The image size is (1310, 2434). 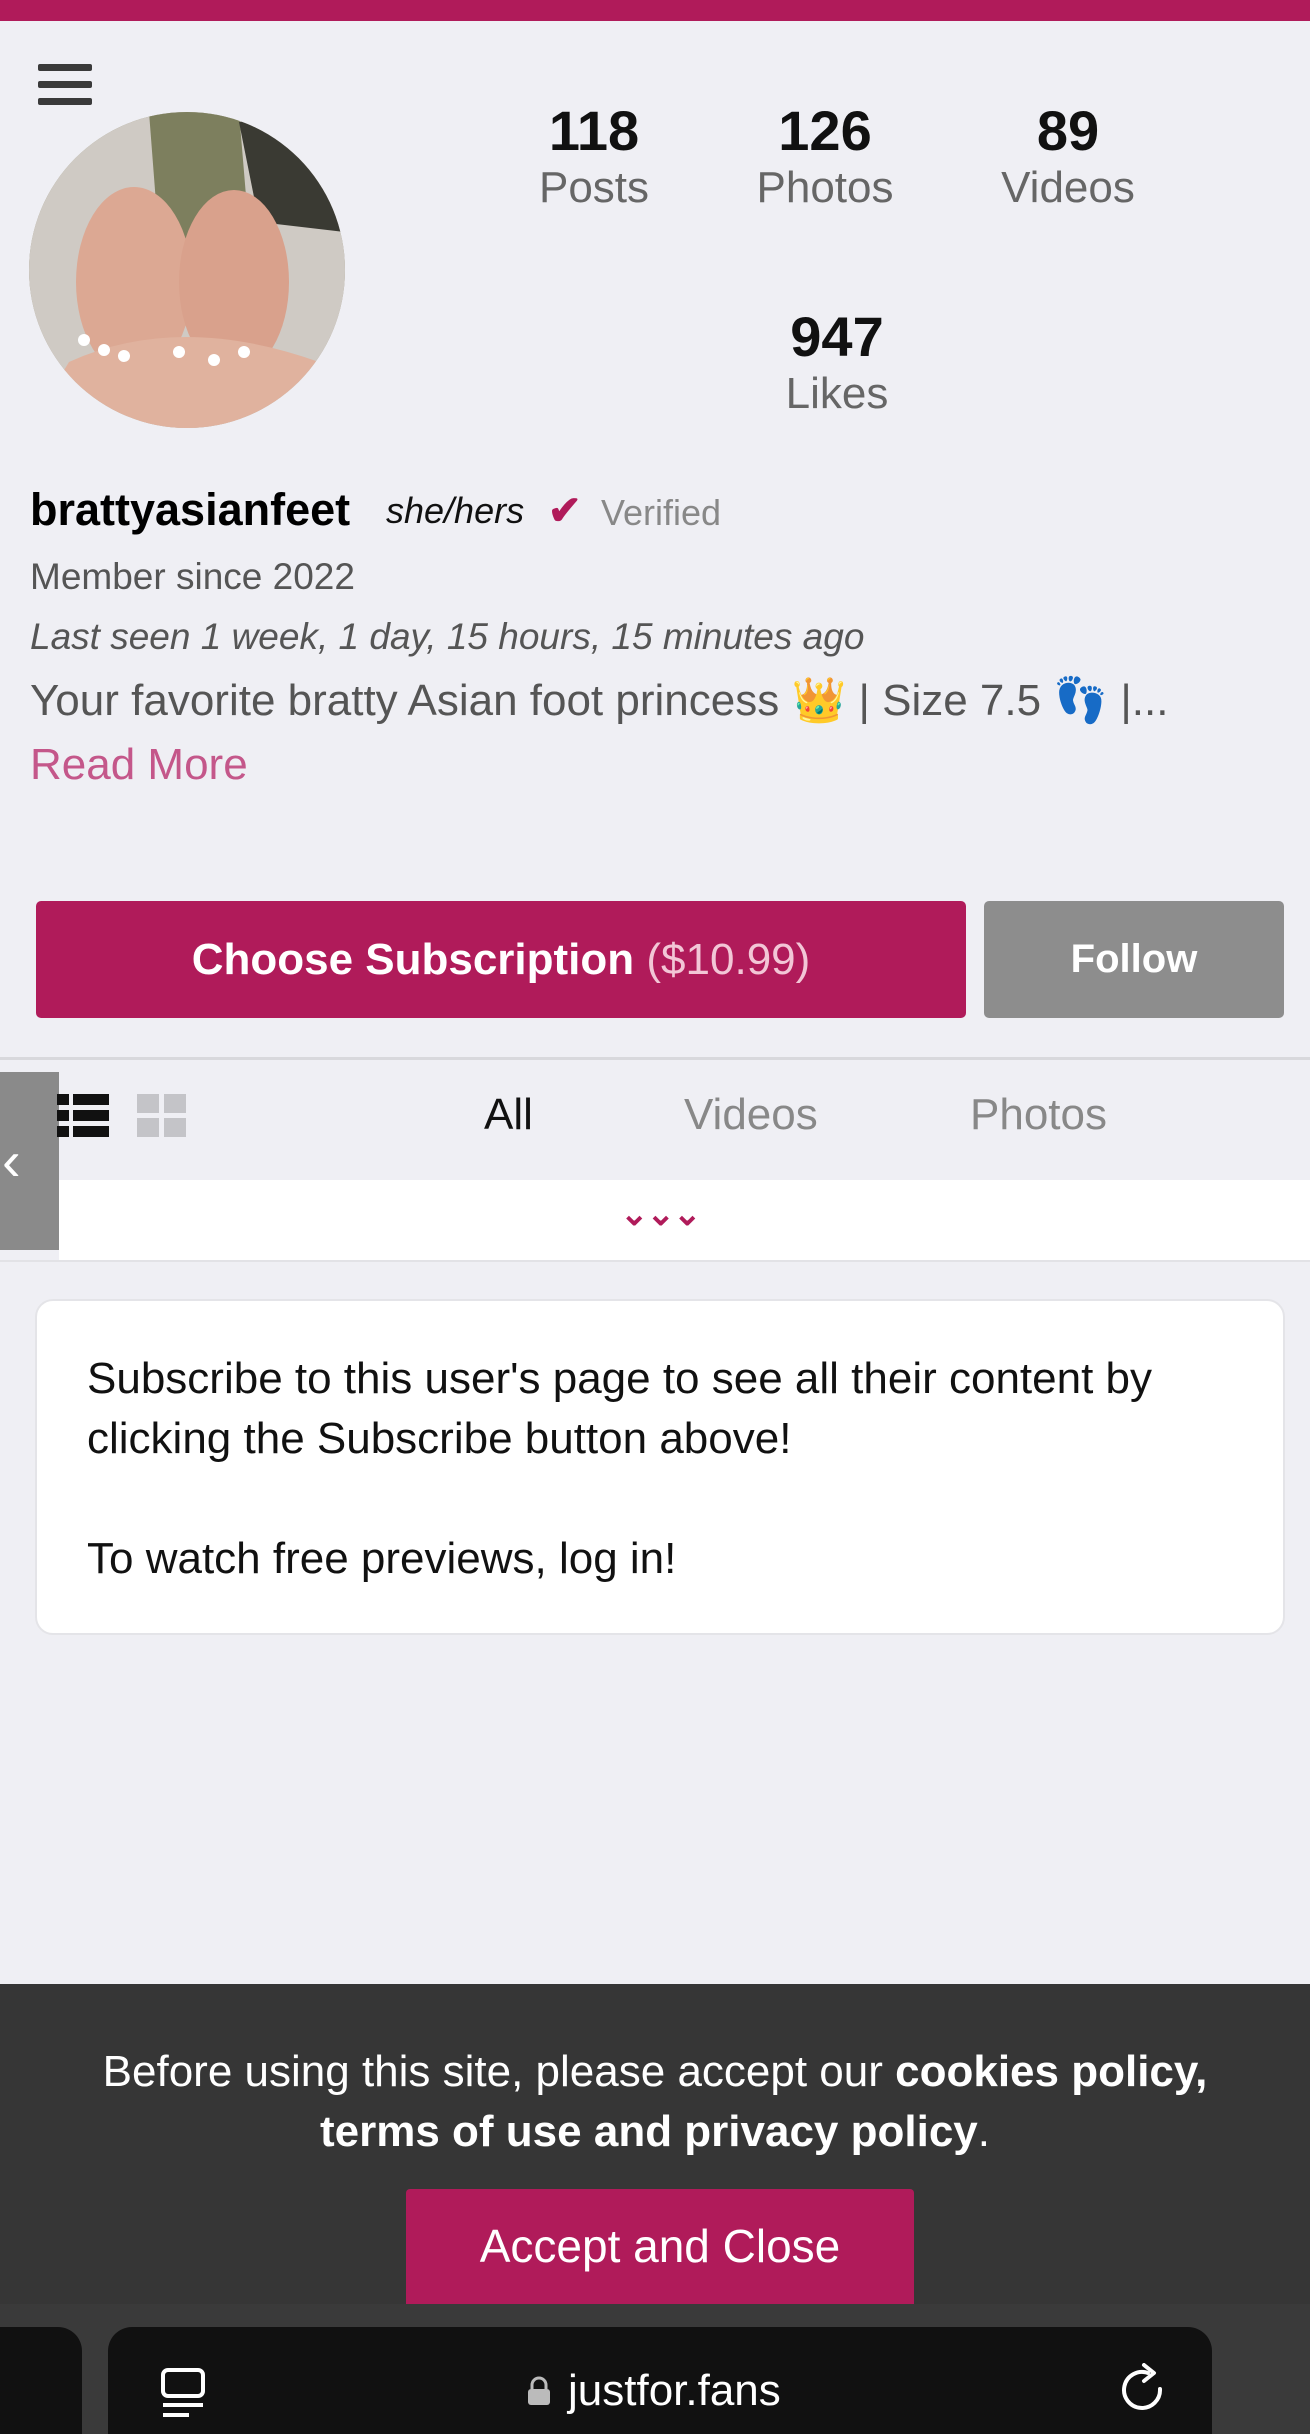 I want to click on stat-likes: 947 Likes, so click(x=837, y=363).